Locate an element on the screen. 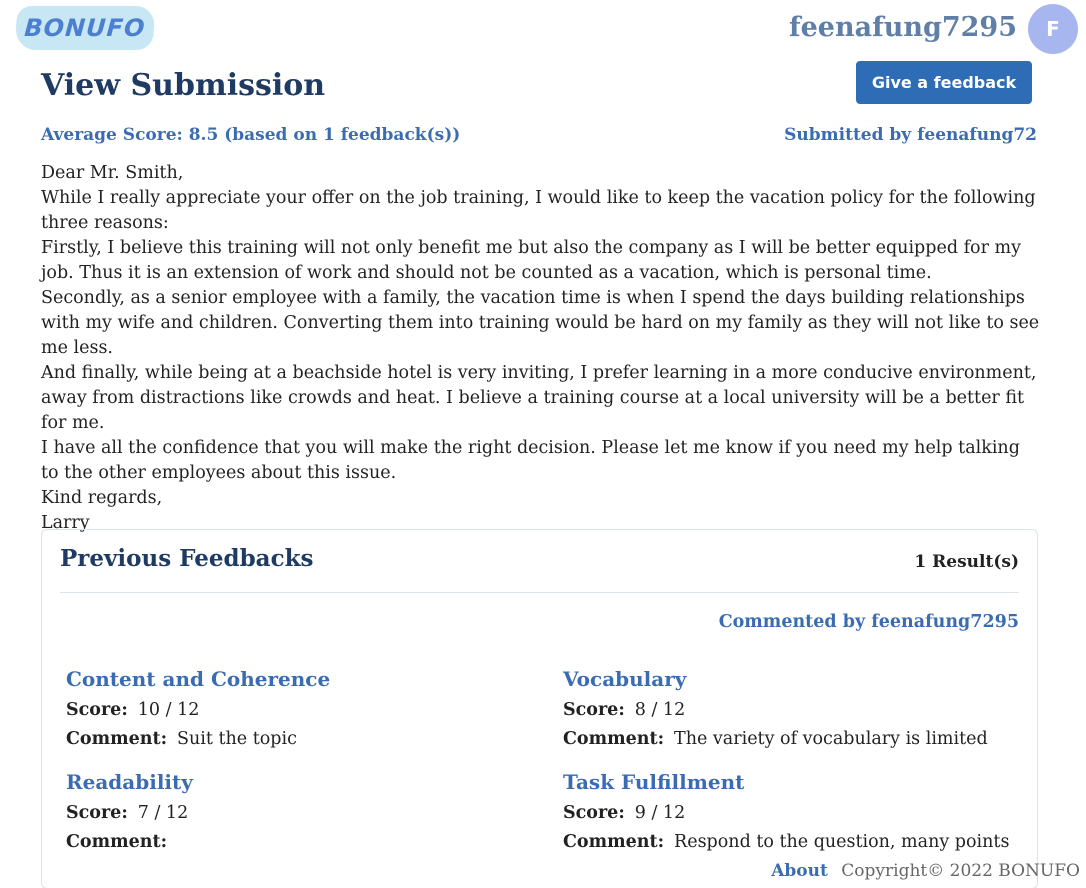  result-count: 1 Result(s) is located at coordinates (966, 562).